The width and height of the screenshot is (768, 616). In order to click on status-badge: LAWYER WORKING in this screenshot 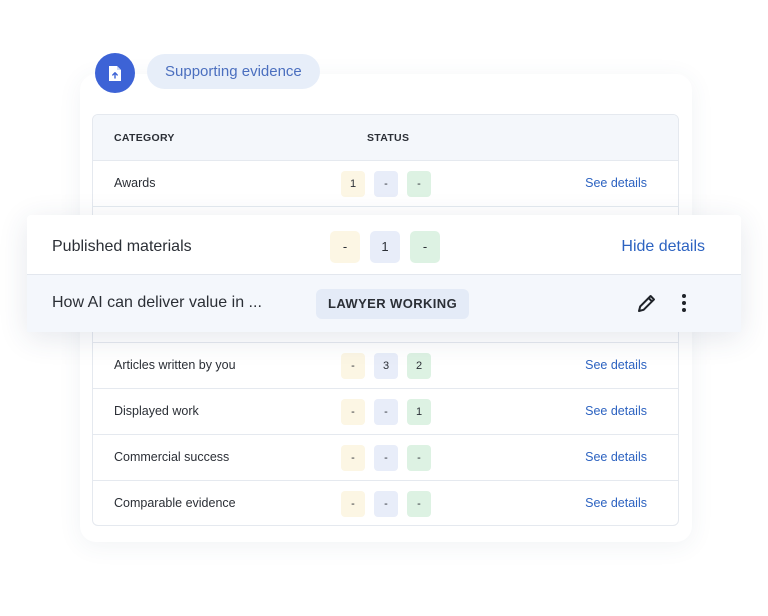, I will do `click(393, 304)`.